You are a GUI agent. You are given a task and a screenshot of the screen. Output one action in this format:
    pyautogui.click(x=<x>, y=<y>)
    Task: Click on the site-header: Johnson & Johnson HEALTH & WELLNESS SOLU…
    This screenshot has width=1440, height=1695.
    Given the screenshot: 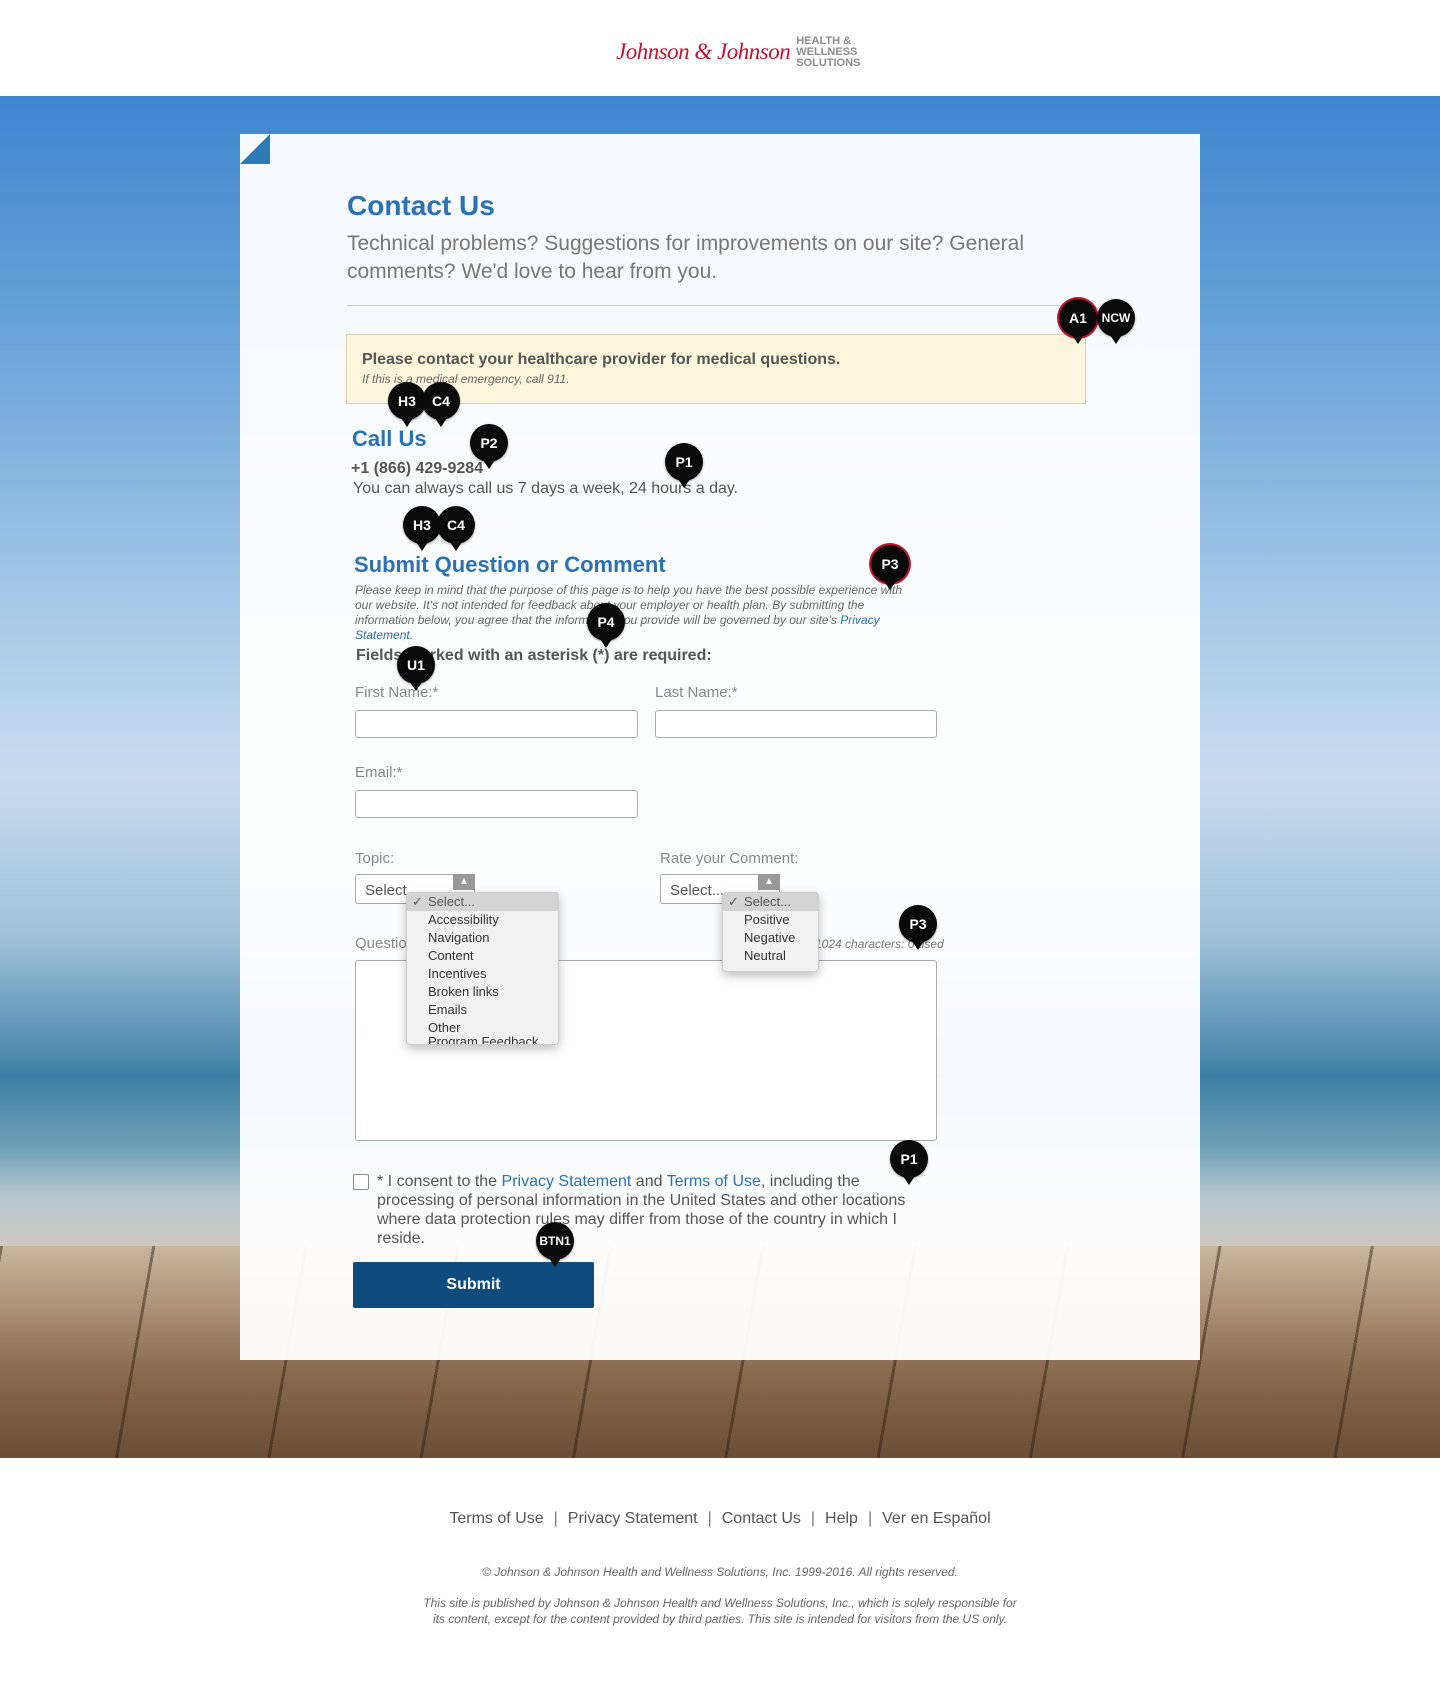 What is the action you would take?
    pyautogui.click(x=720, y=48)
    